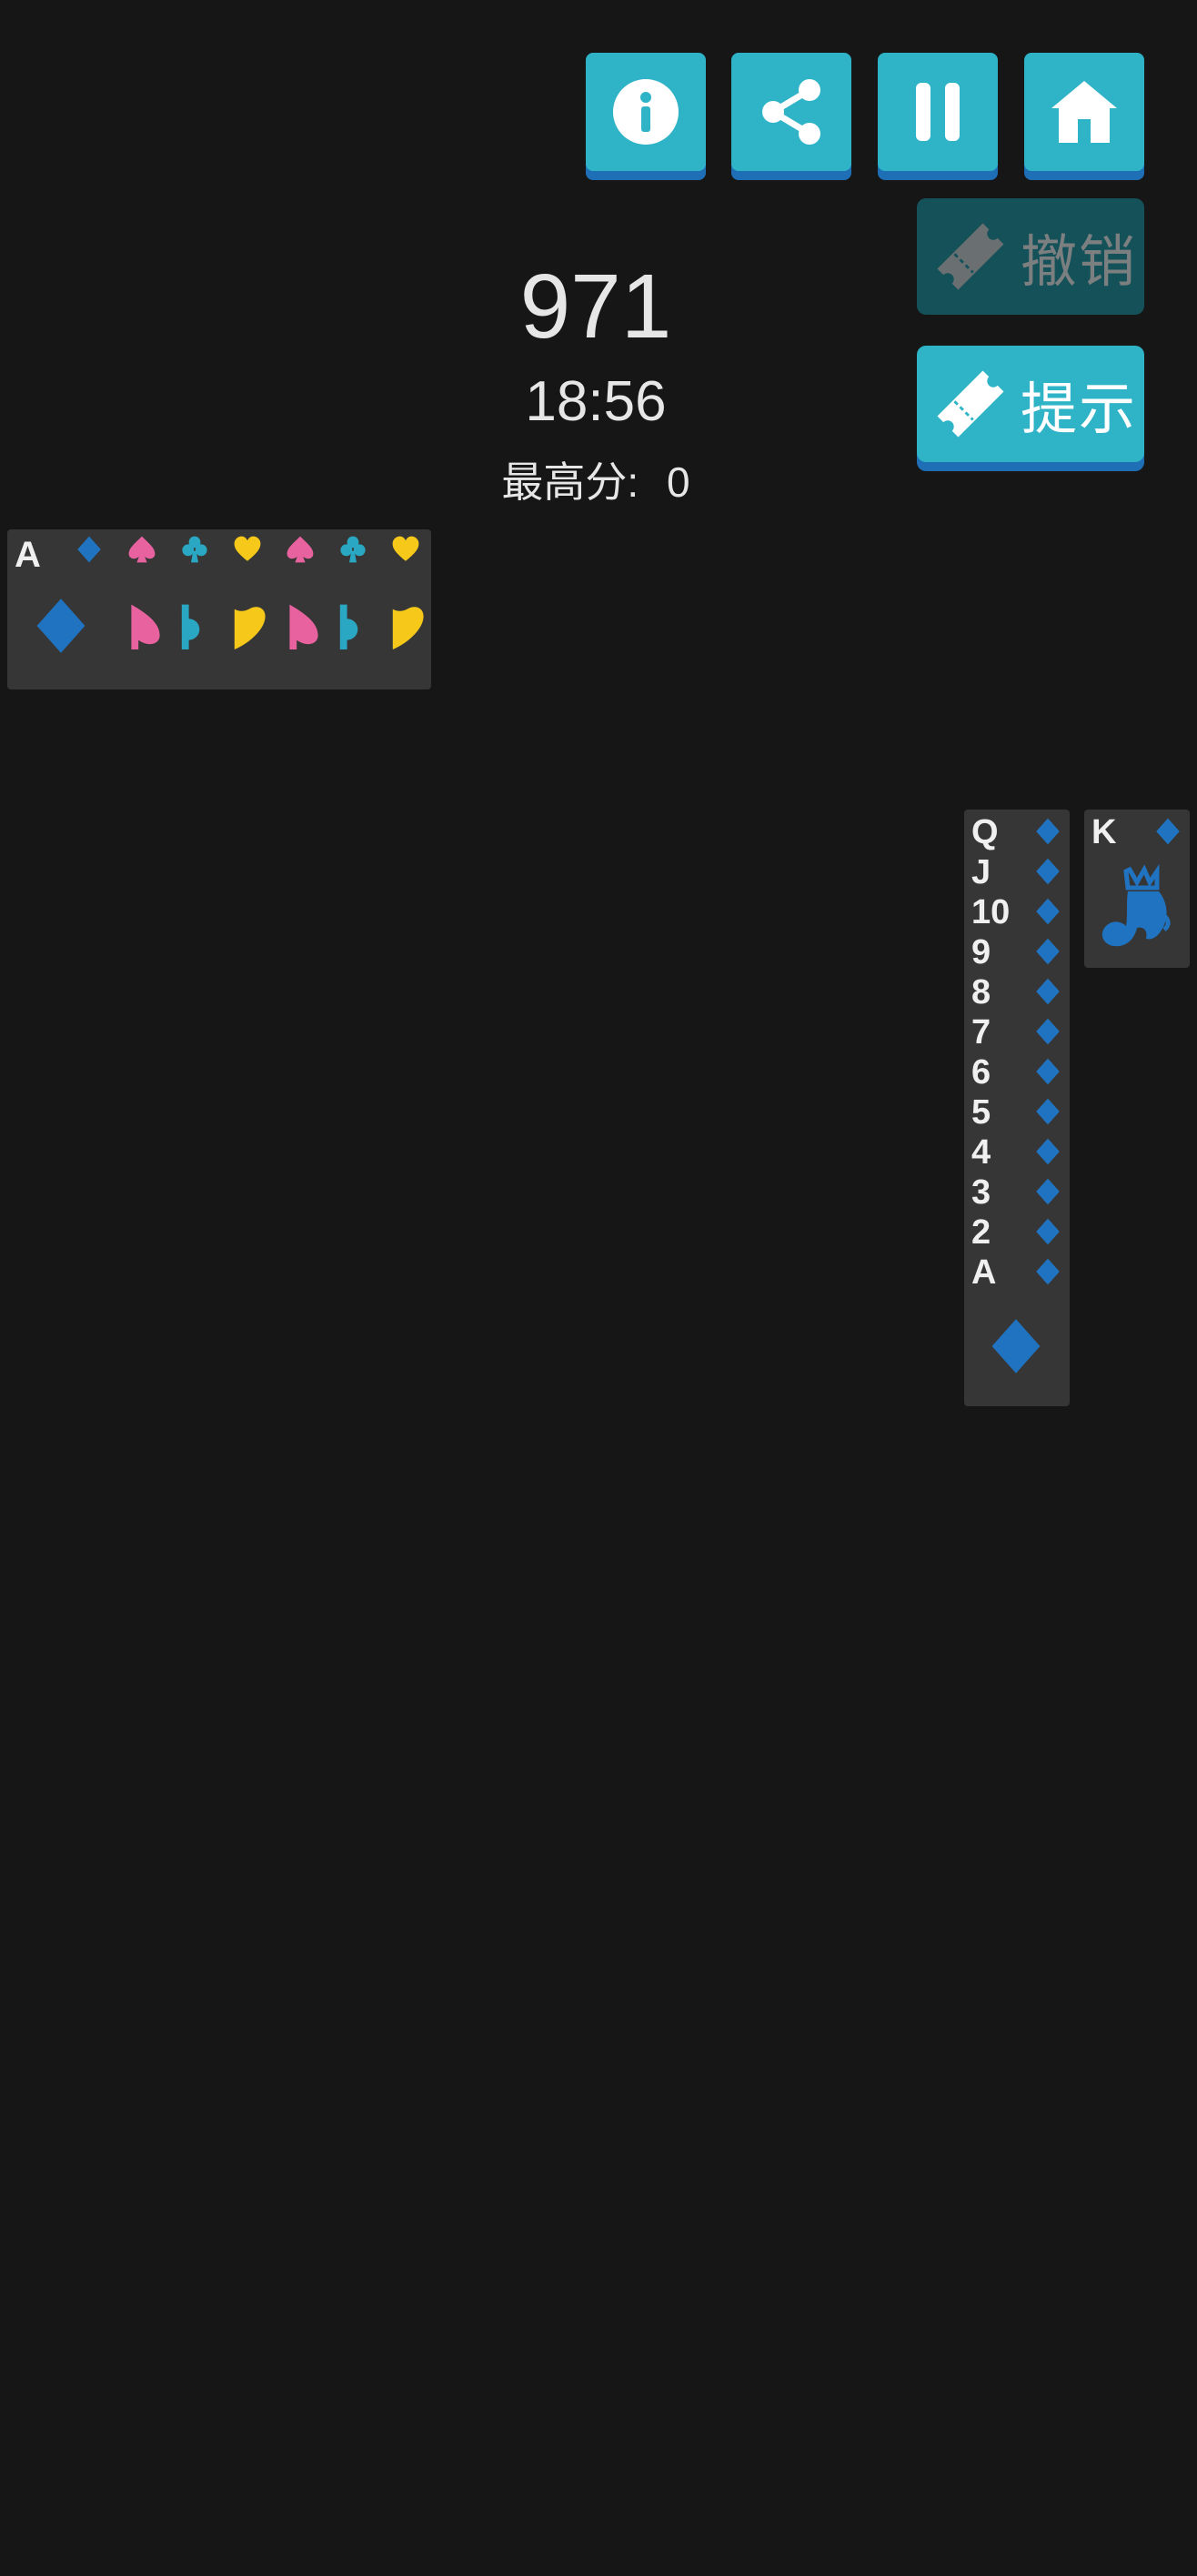 The width and height of the screenshot is (1197, 2576). What do you see at coordinates (1136, 905) in the screenshot?
I see `king-face-icon` at bounding box center [1136, 905].